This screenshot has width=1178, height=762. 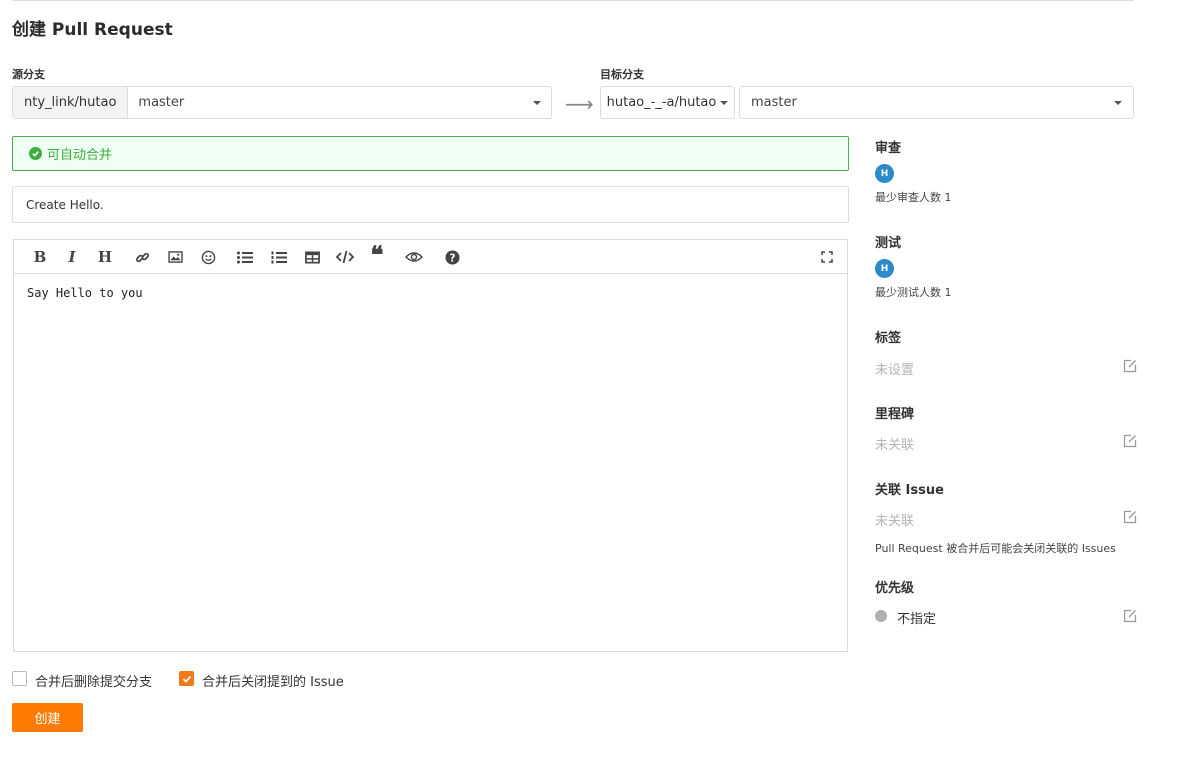 I want to click on testing-heading: 测试, so click(x=888, y=243).